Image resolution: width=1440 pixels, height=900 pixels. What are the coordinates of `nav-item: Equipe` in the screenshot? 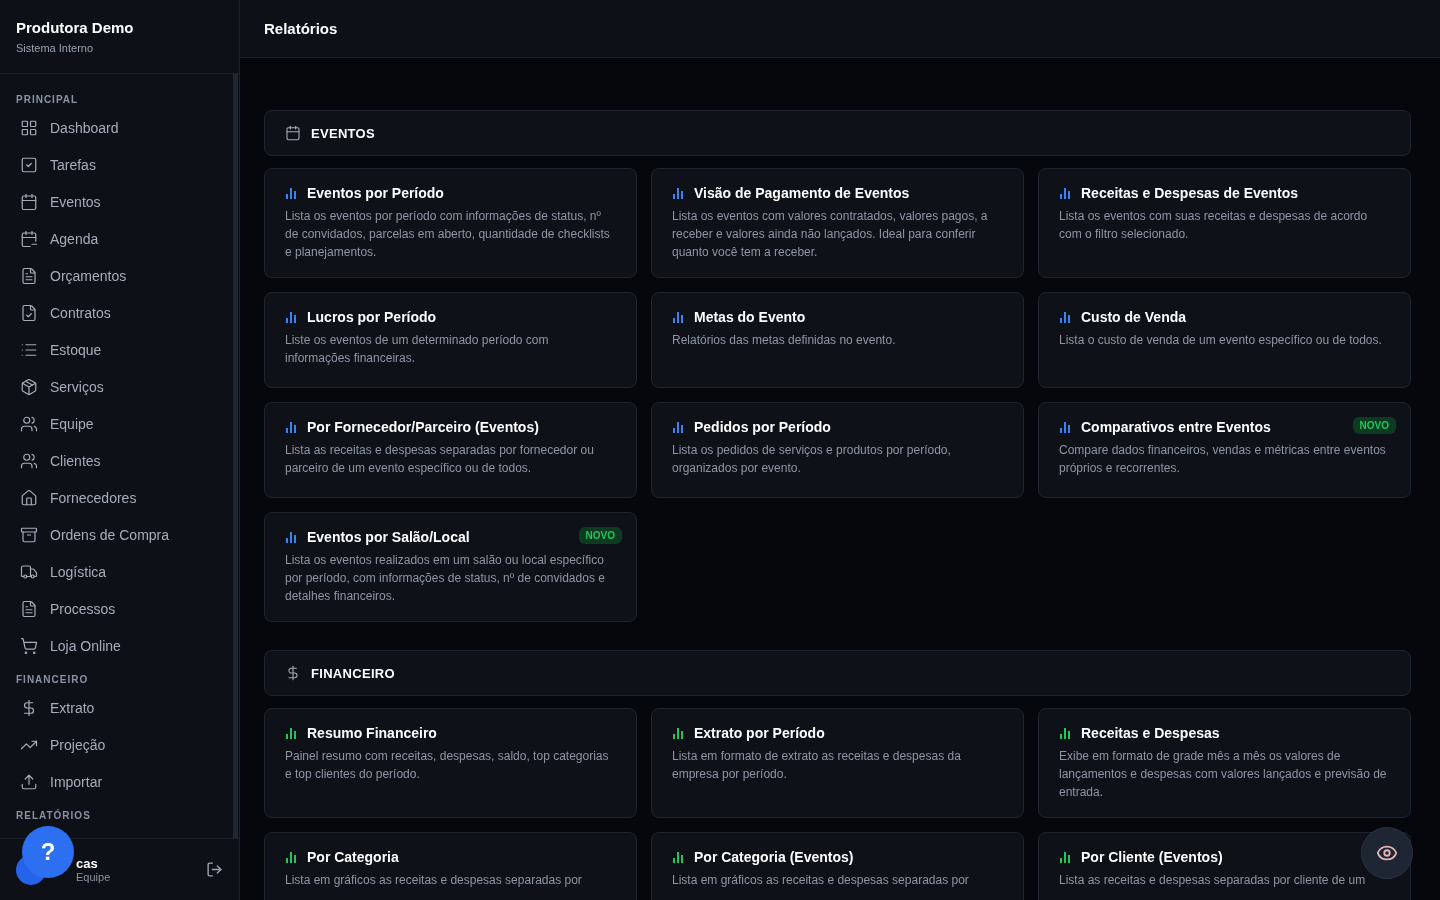 It's located at (116, 423).